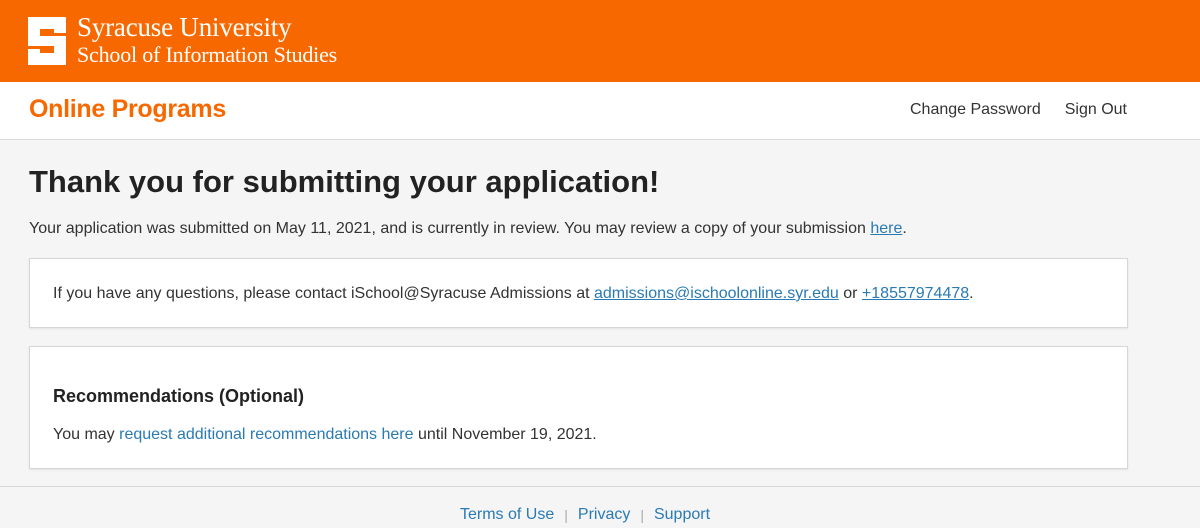 The image size is (1200, 528). What do you see at coordinates (600, 111) in the screenshot?
I see `top-nav: Online Programs Change Password Sign Out` at bounding box center [600, 111].